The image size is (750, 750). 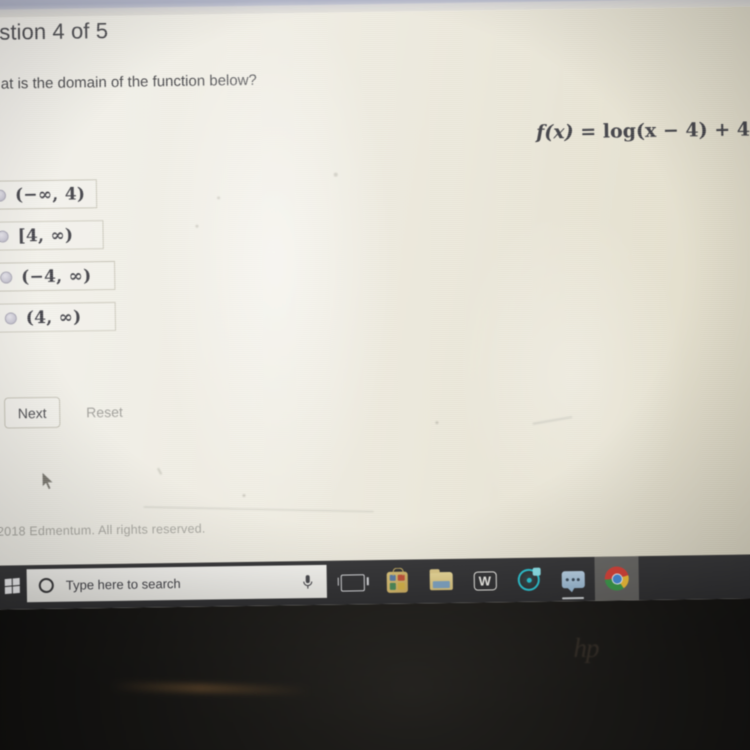 I want to click on taskbar-app-icons: W, so click(x=485, y=580).